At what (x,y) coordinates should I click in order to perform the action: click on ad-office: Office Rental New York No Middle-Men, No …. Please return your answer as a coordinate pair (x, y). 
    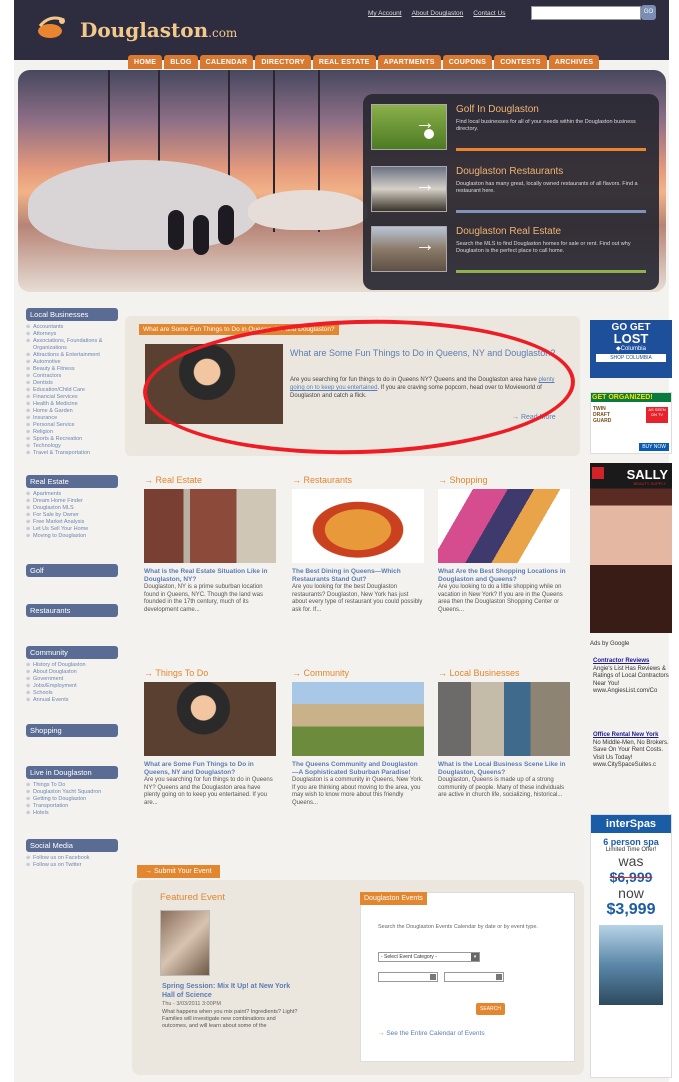
    Looking at the image, I should click on (633, 751).